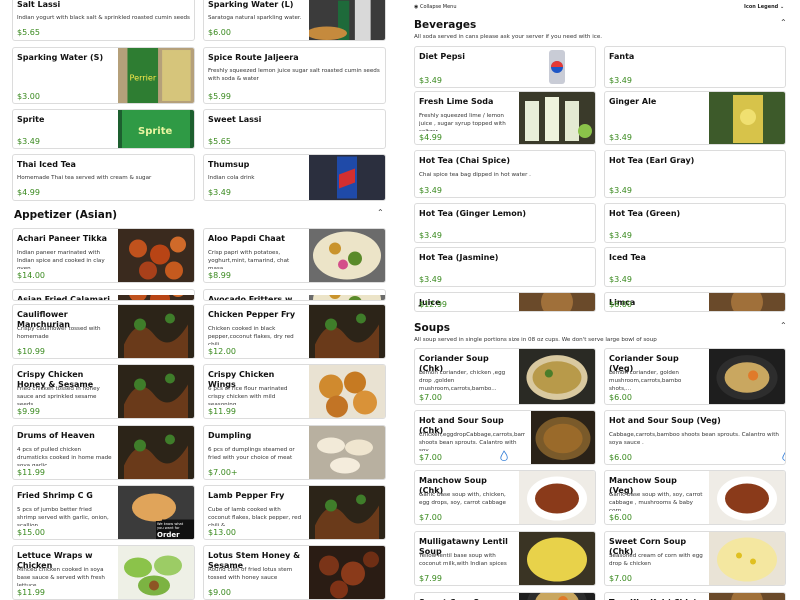 The image size is (800, 600). I want to click on item-description: Crispy cauliflower tossed with homemade, so click(59, 333).